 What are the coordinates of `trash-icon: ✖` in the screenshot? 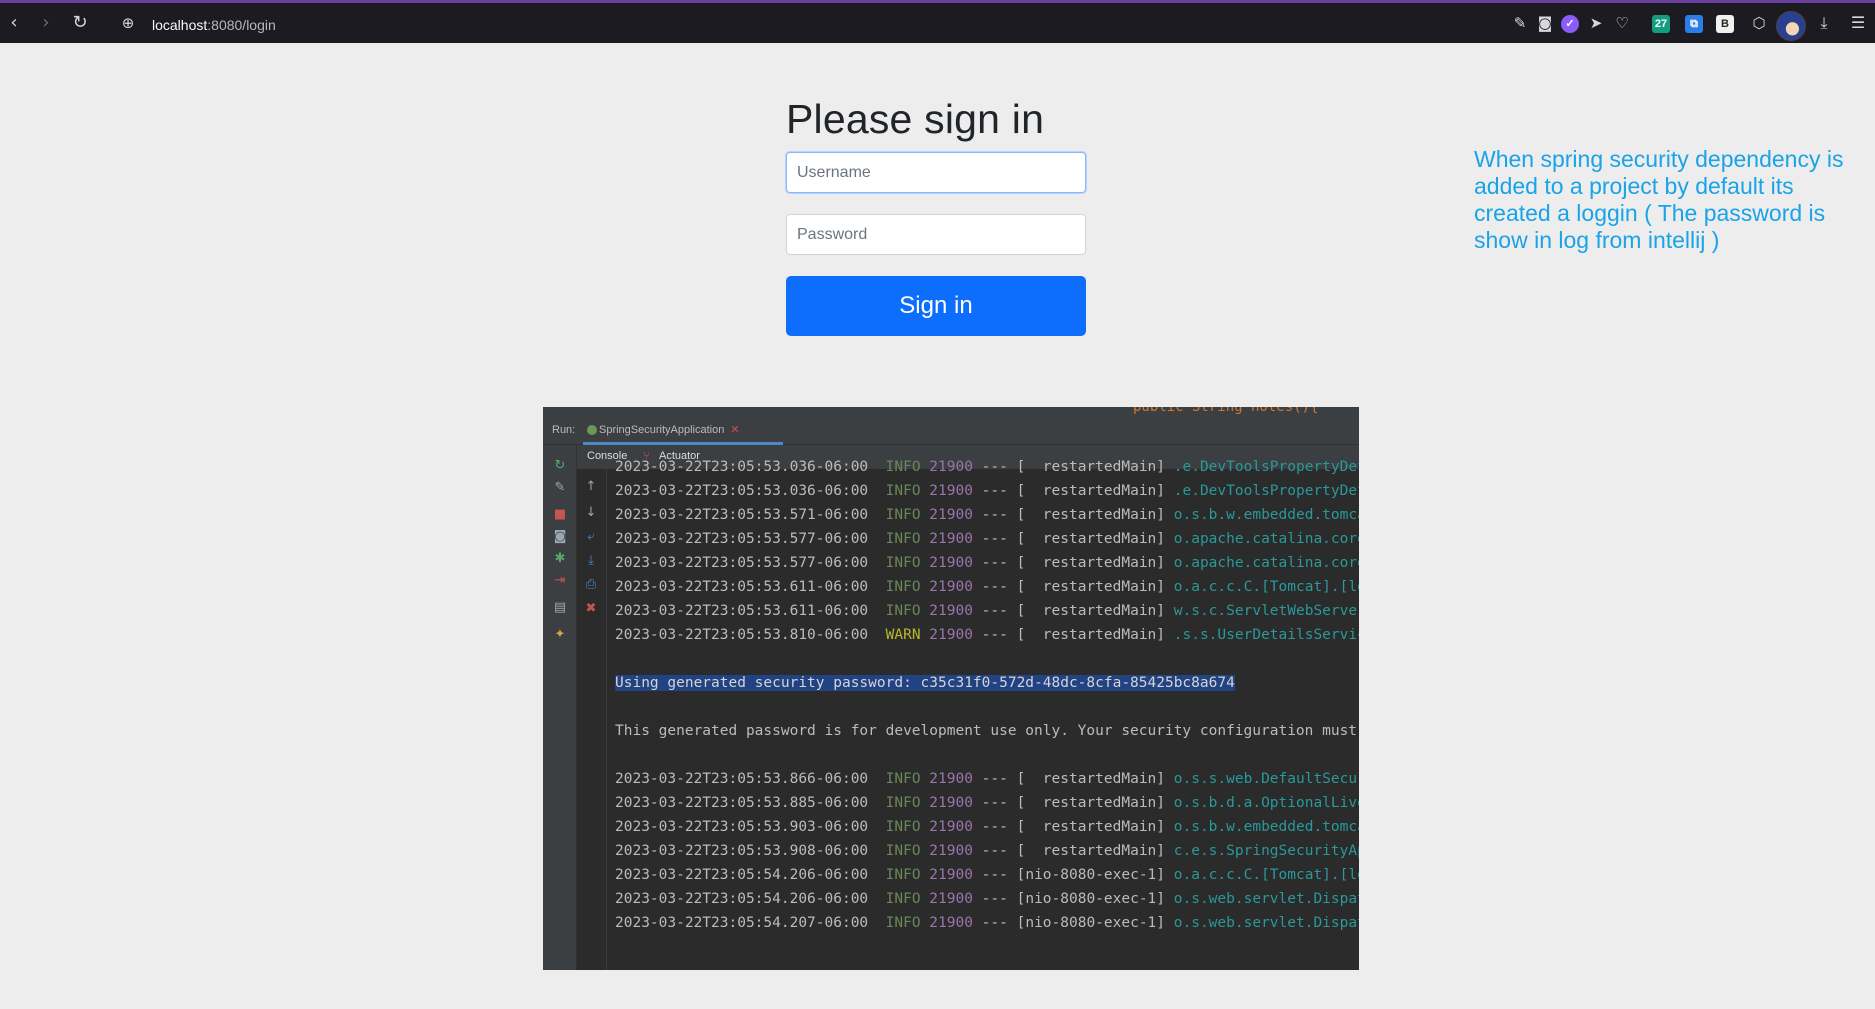 It's located at (591, 609).